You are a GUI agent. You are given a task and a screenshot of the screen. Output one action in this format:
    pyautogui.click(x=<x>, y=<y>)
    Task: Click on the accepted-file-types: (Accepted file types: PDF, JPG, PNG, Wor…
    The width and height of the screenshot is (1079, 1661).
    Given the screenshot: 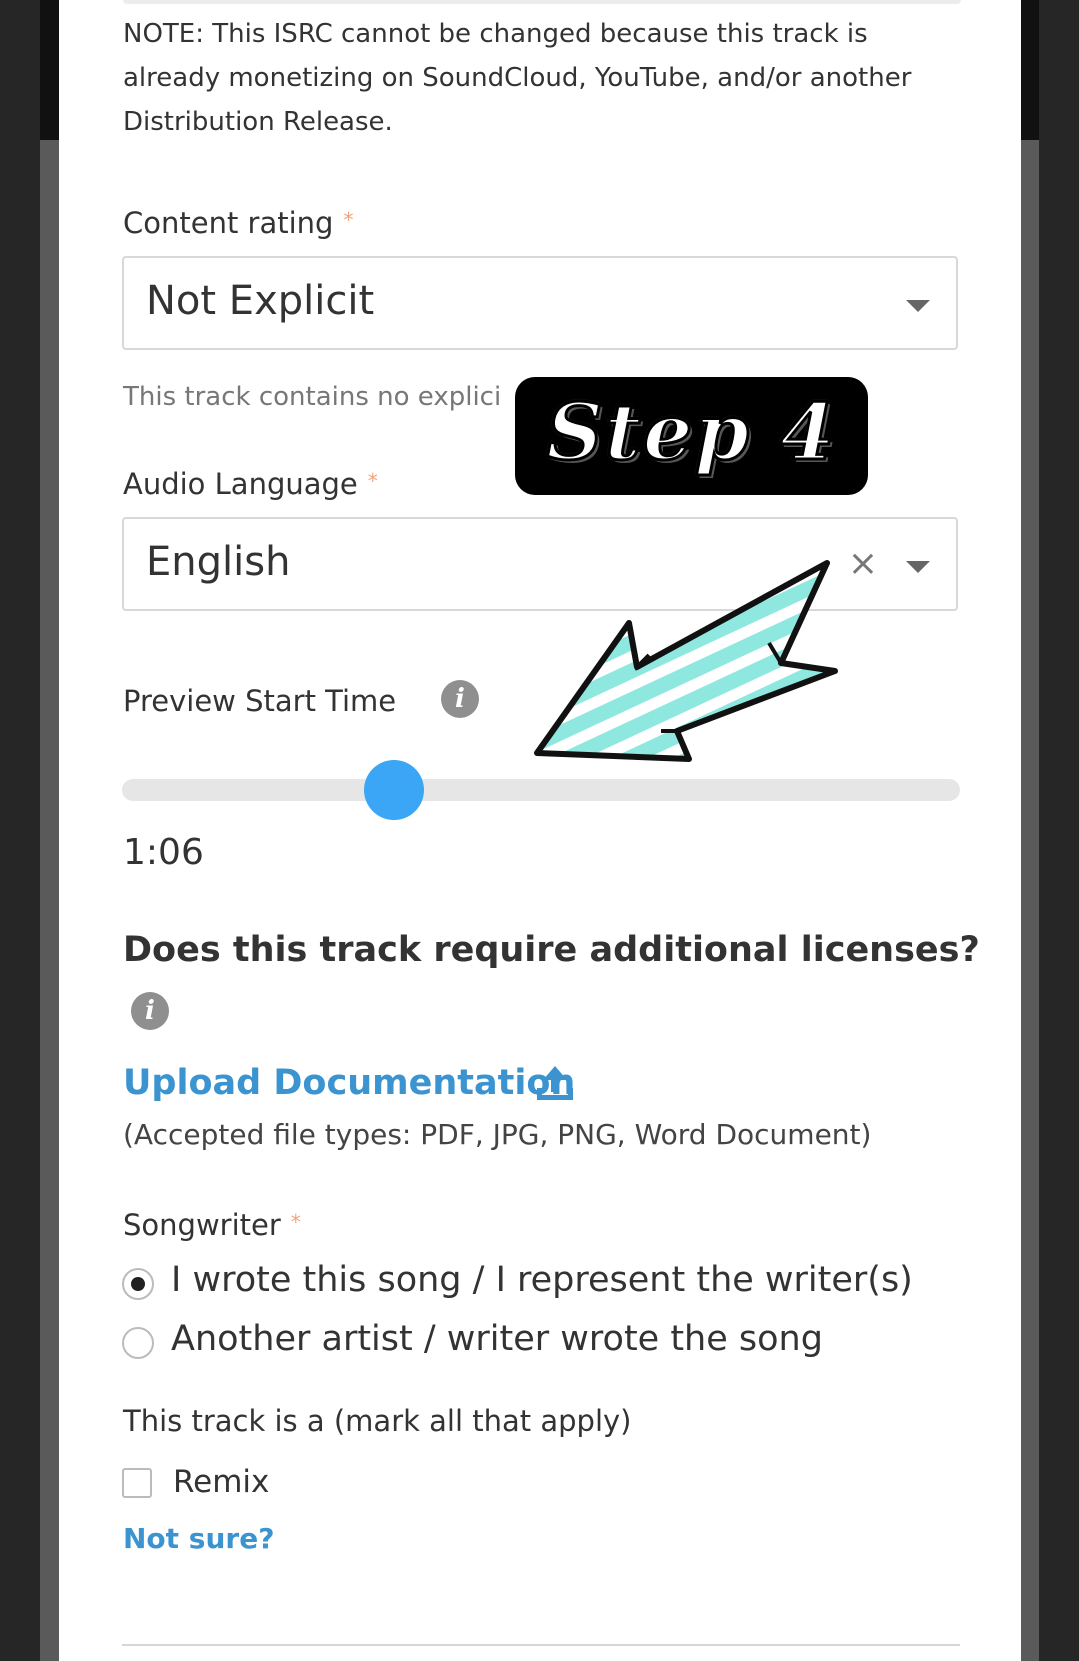 What is the action you would take?
    pyautogui.click(x=497, y=1134)
    